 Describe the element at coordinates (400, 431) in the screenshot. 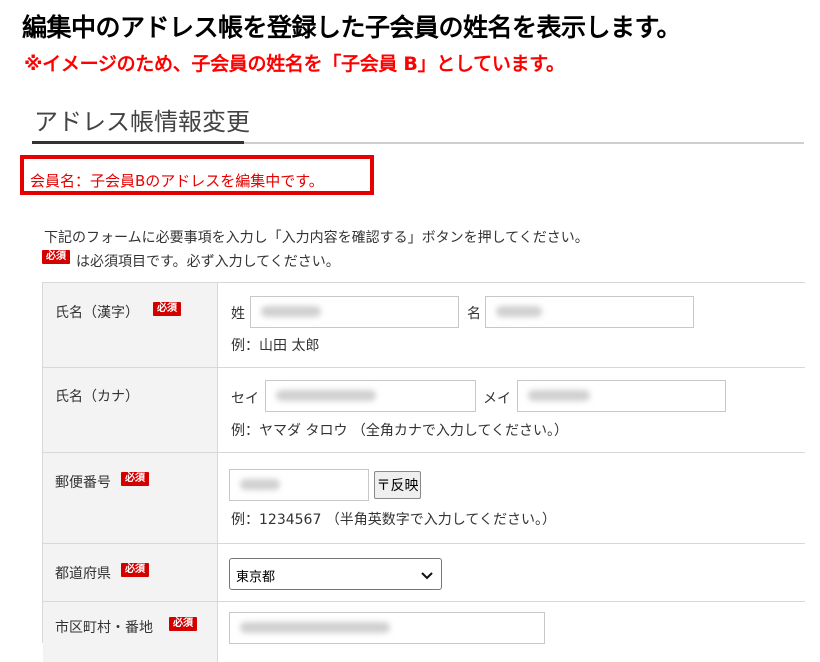

I see `name-kana-example: 例：ヤマダ タロウ （全角カナで入力してください。）` at that location.